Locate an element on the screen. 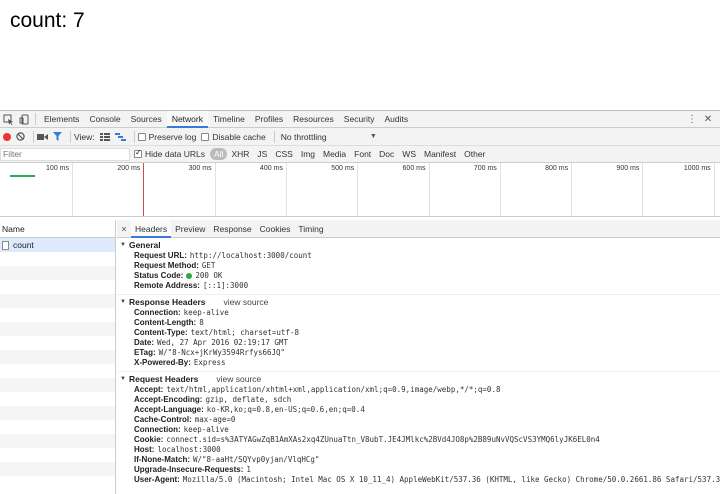  tab-audits: Audits is located at coordinates (397, 119).